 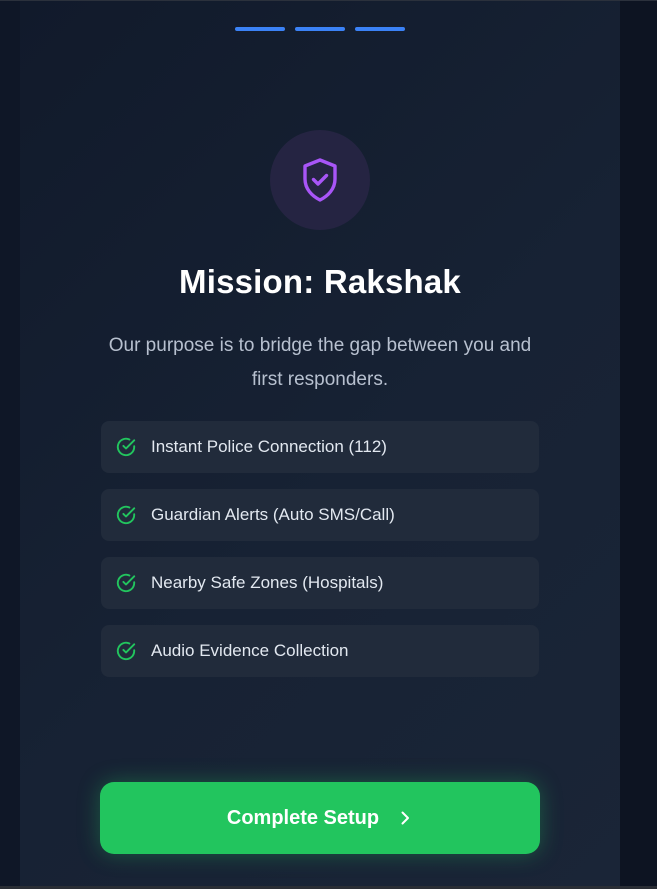 I want to click on feature-item-safe-zones: Nearby Safe Zones (Hospitals), so click(x=320, y=583).